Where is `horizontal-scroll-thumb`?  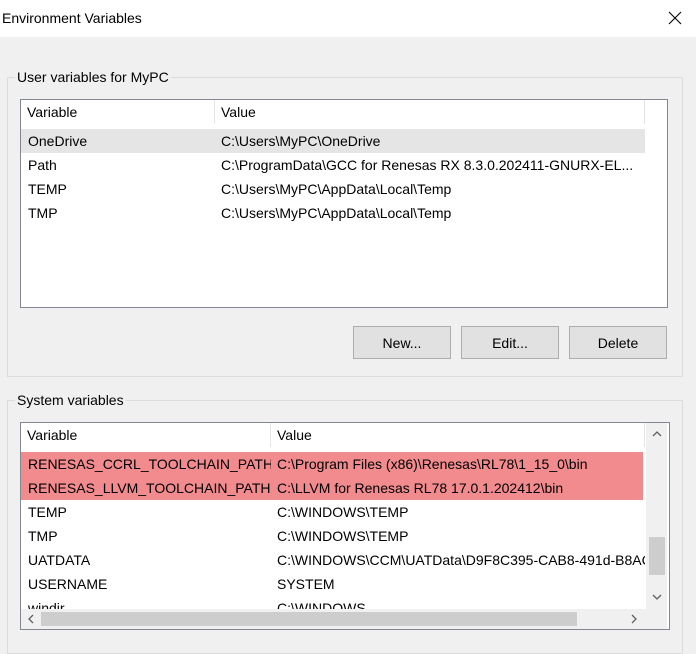 horizontal-scroll-thumb is located at coordinates (309, 619).